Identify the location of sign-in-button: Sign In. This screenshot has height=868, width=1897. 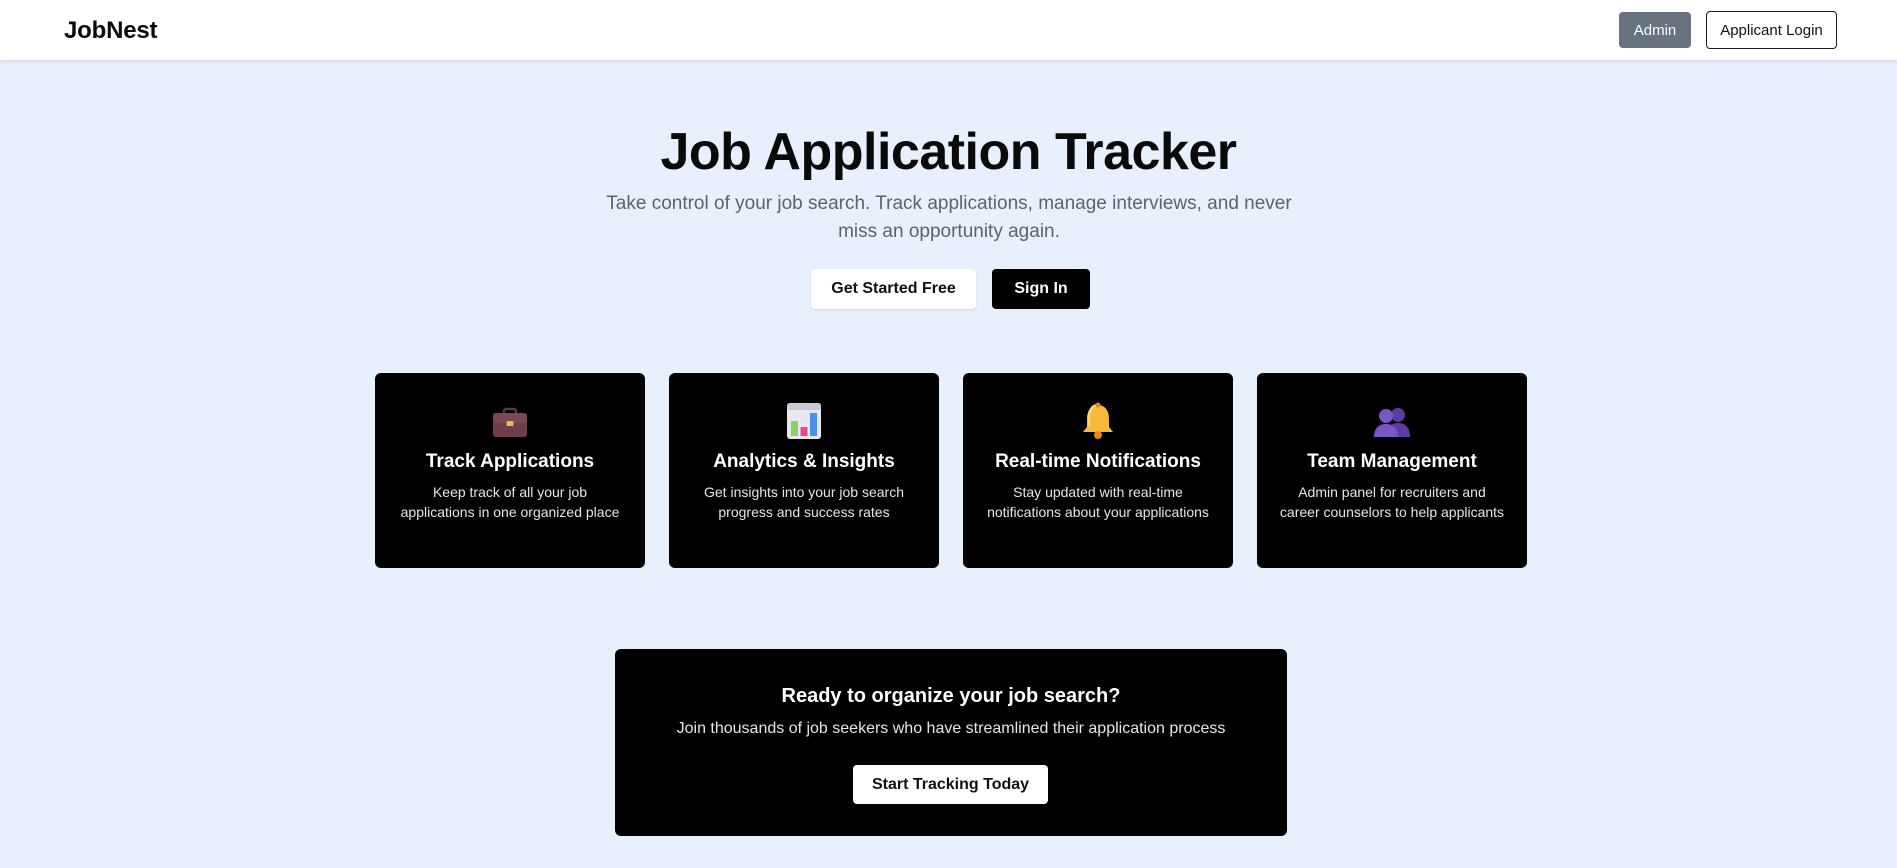
(1041, 289).